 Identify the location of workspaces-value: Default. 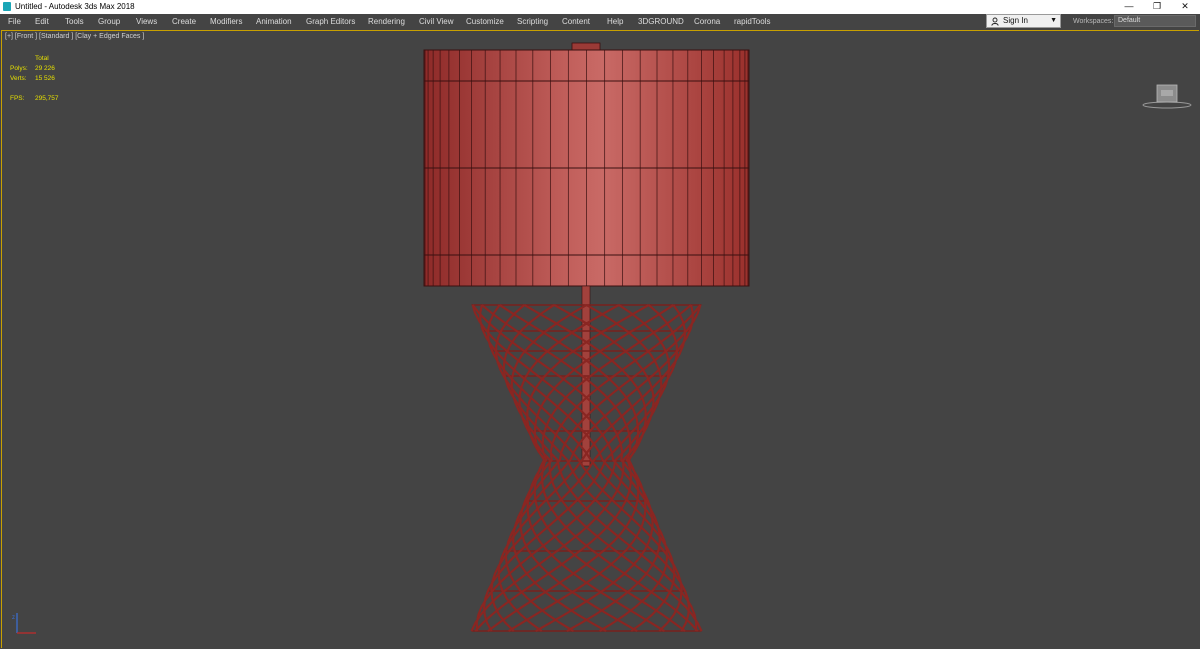
(1129, 20).